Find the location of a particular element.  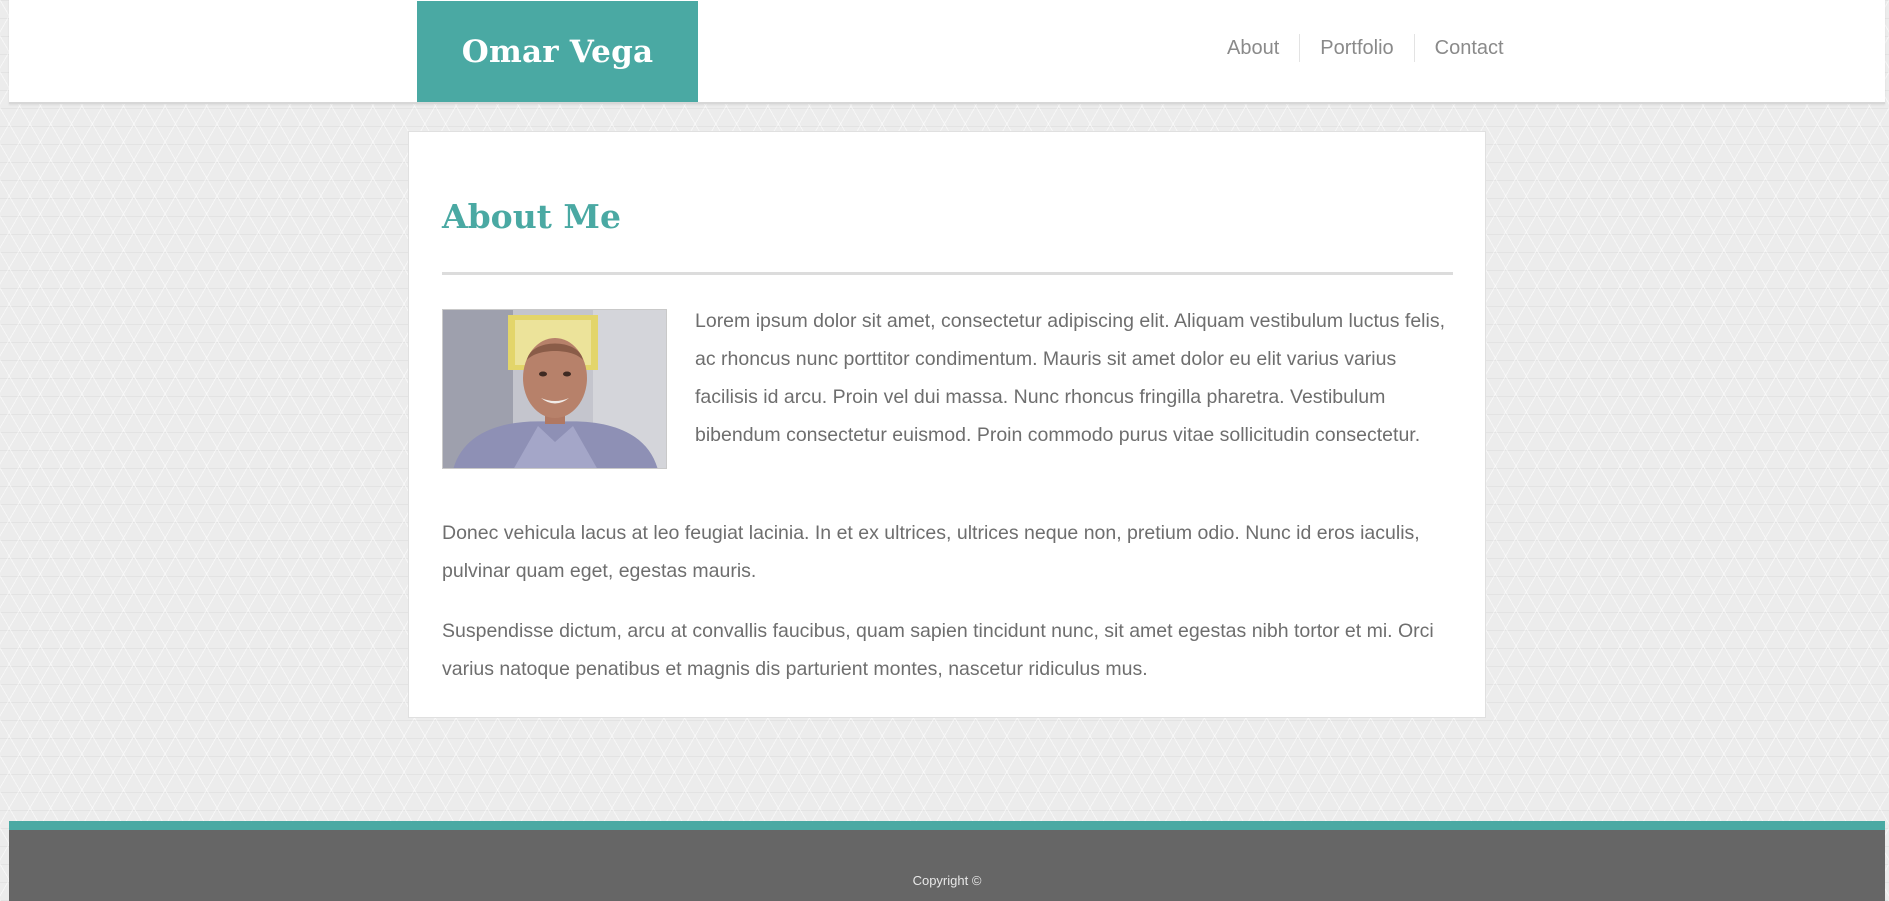

copyright-text: Copyright © is located at coordinates (947, 880).